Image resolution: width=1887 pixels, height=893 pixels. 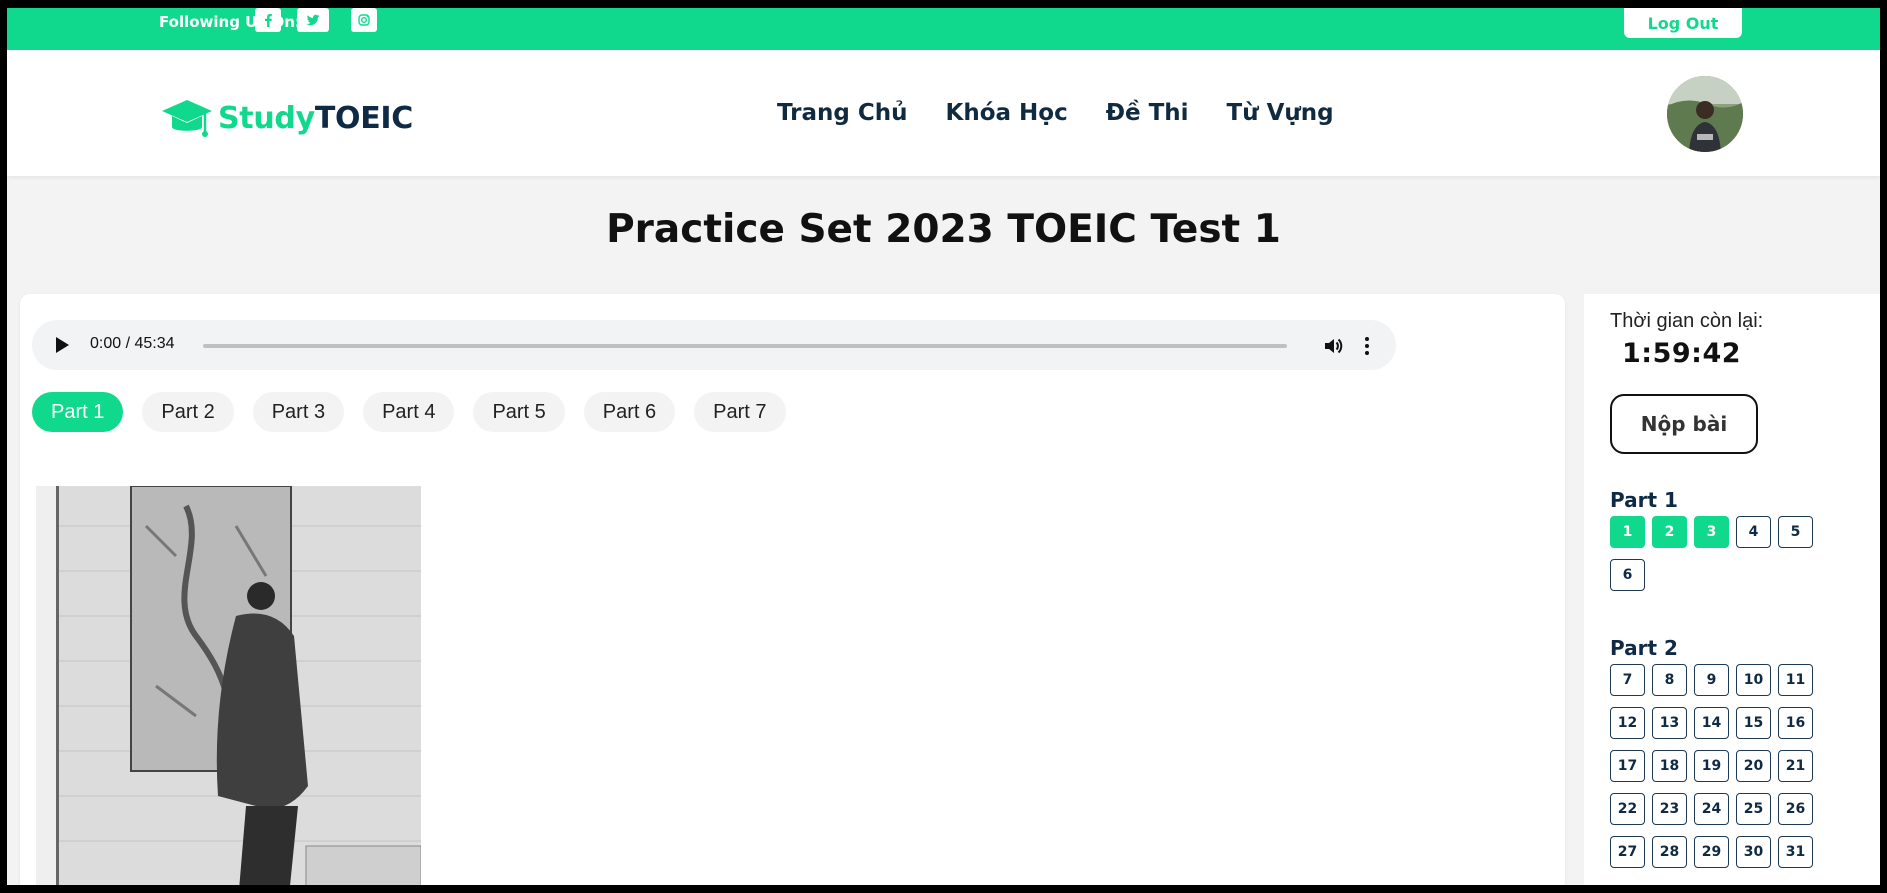 I want to click on question-button: 22, so click(x=1627, y=809).